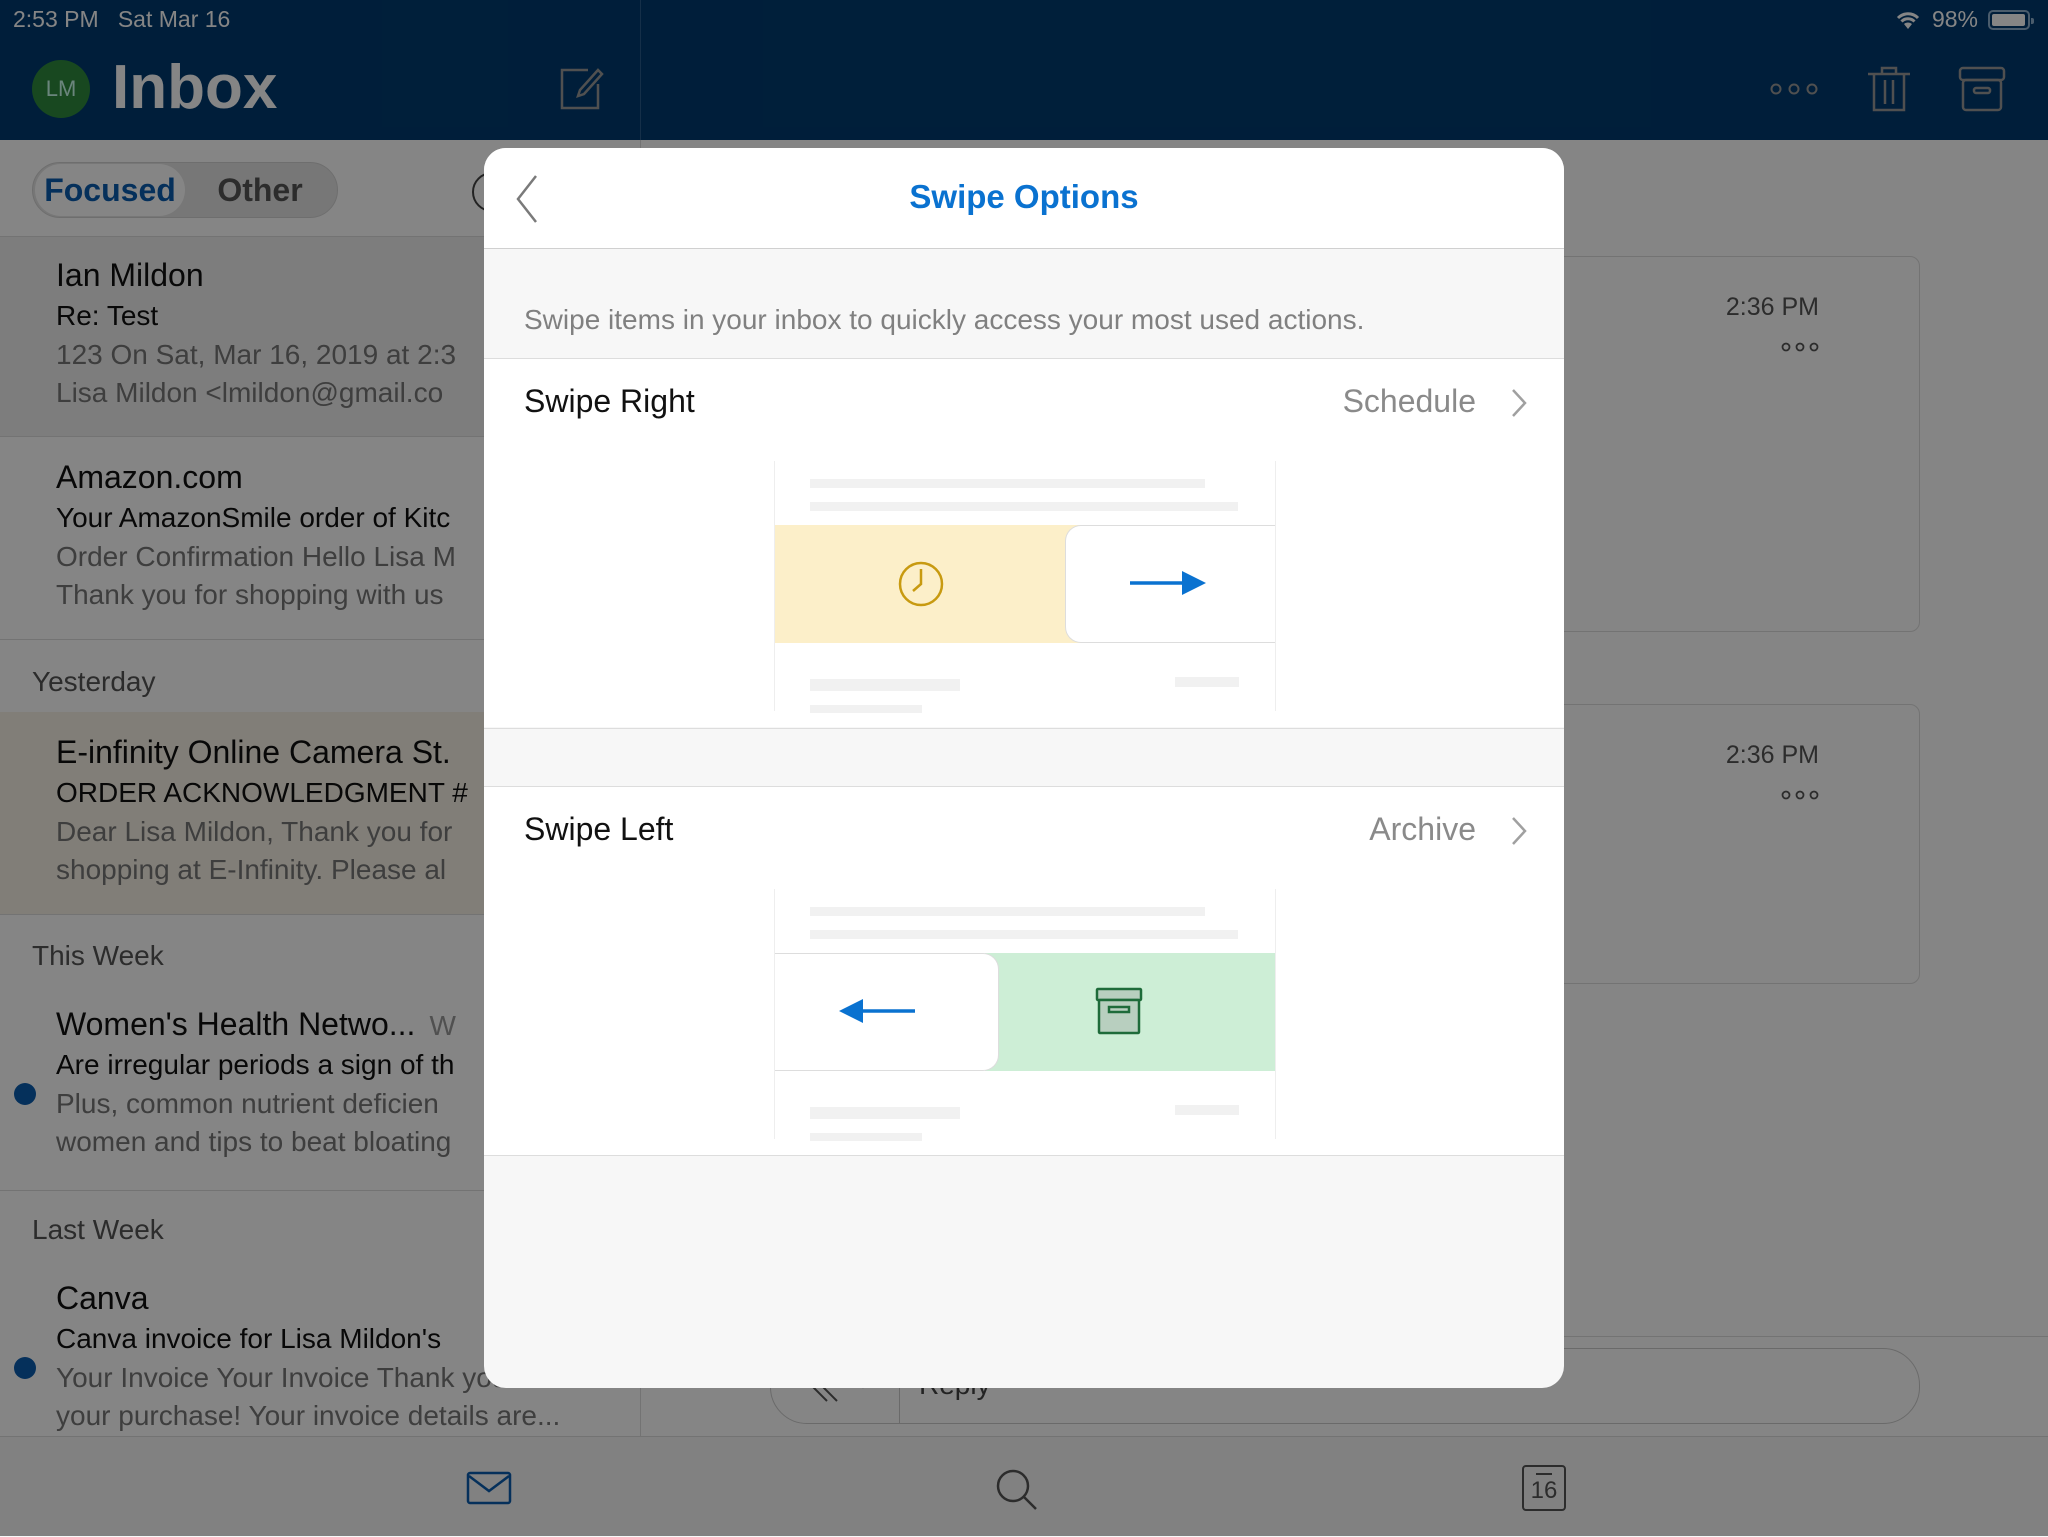 Image resolution: width=2048 pixels, height=1537 pixels. What do you see at coordinates (1422, 829) in the screenshot?
I see `option-value: Archive` at bounding box center [1422, 829].